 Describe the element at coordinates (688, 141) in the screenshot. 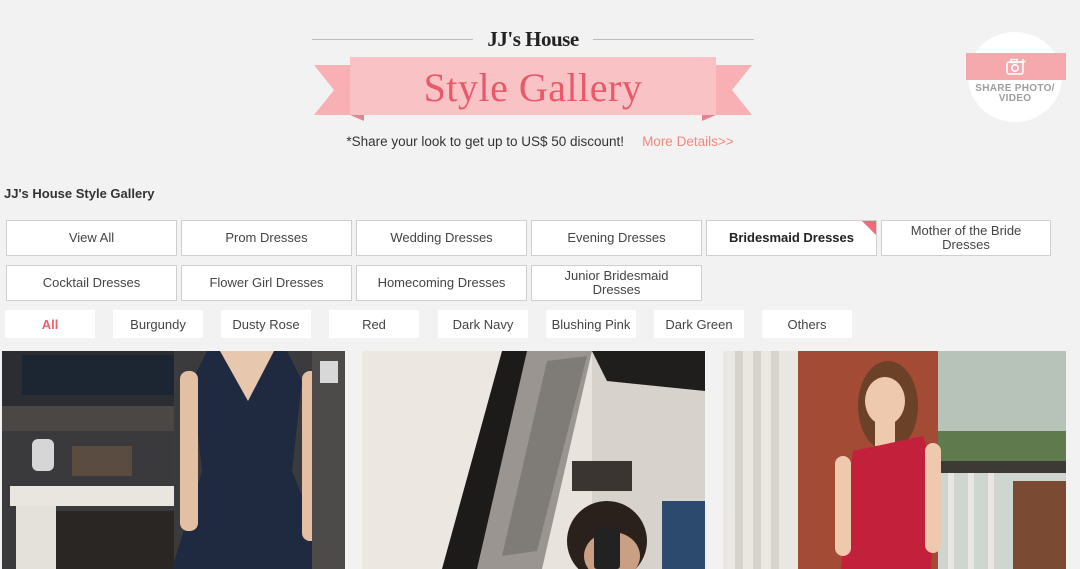

I see `more-details-link: More Details>>` at that location.